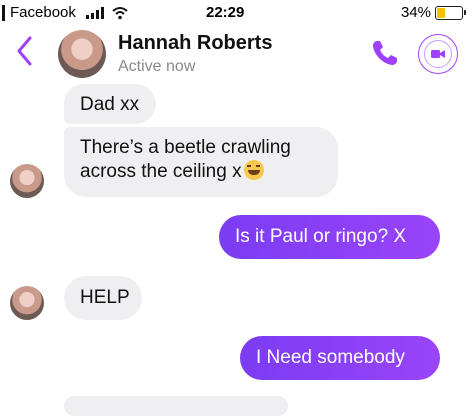 The width and height of the screenshot is (473, 416). I want to click on rofl-emoji-icon, so click(253, 170).